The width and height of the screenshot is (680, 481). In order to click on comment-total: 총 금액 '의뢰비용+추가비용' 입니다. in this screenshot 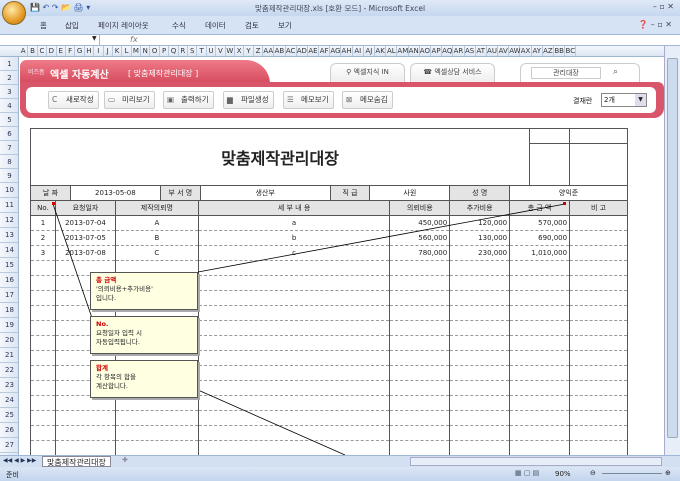, I will do `click(144, 291)`.